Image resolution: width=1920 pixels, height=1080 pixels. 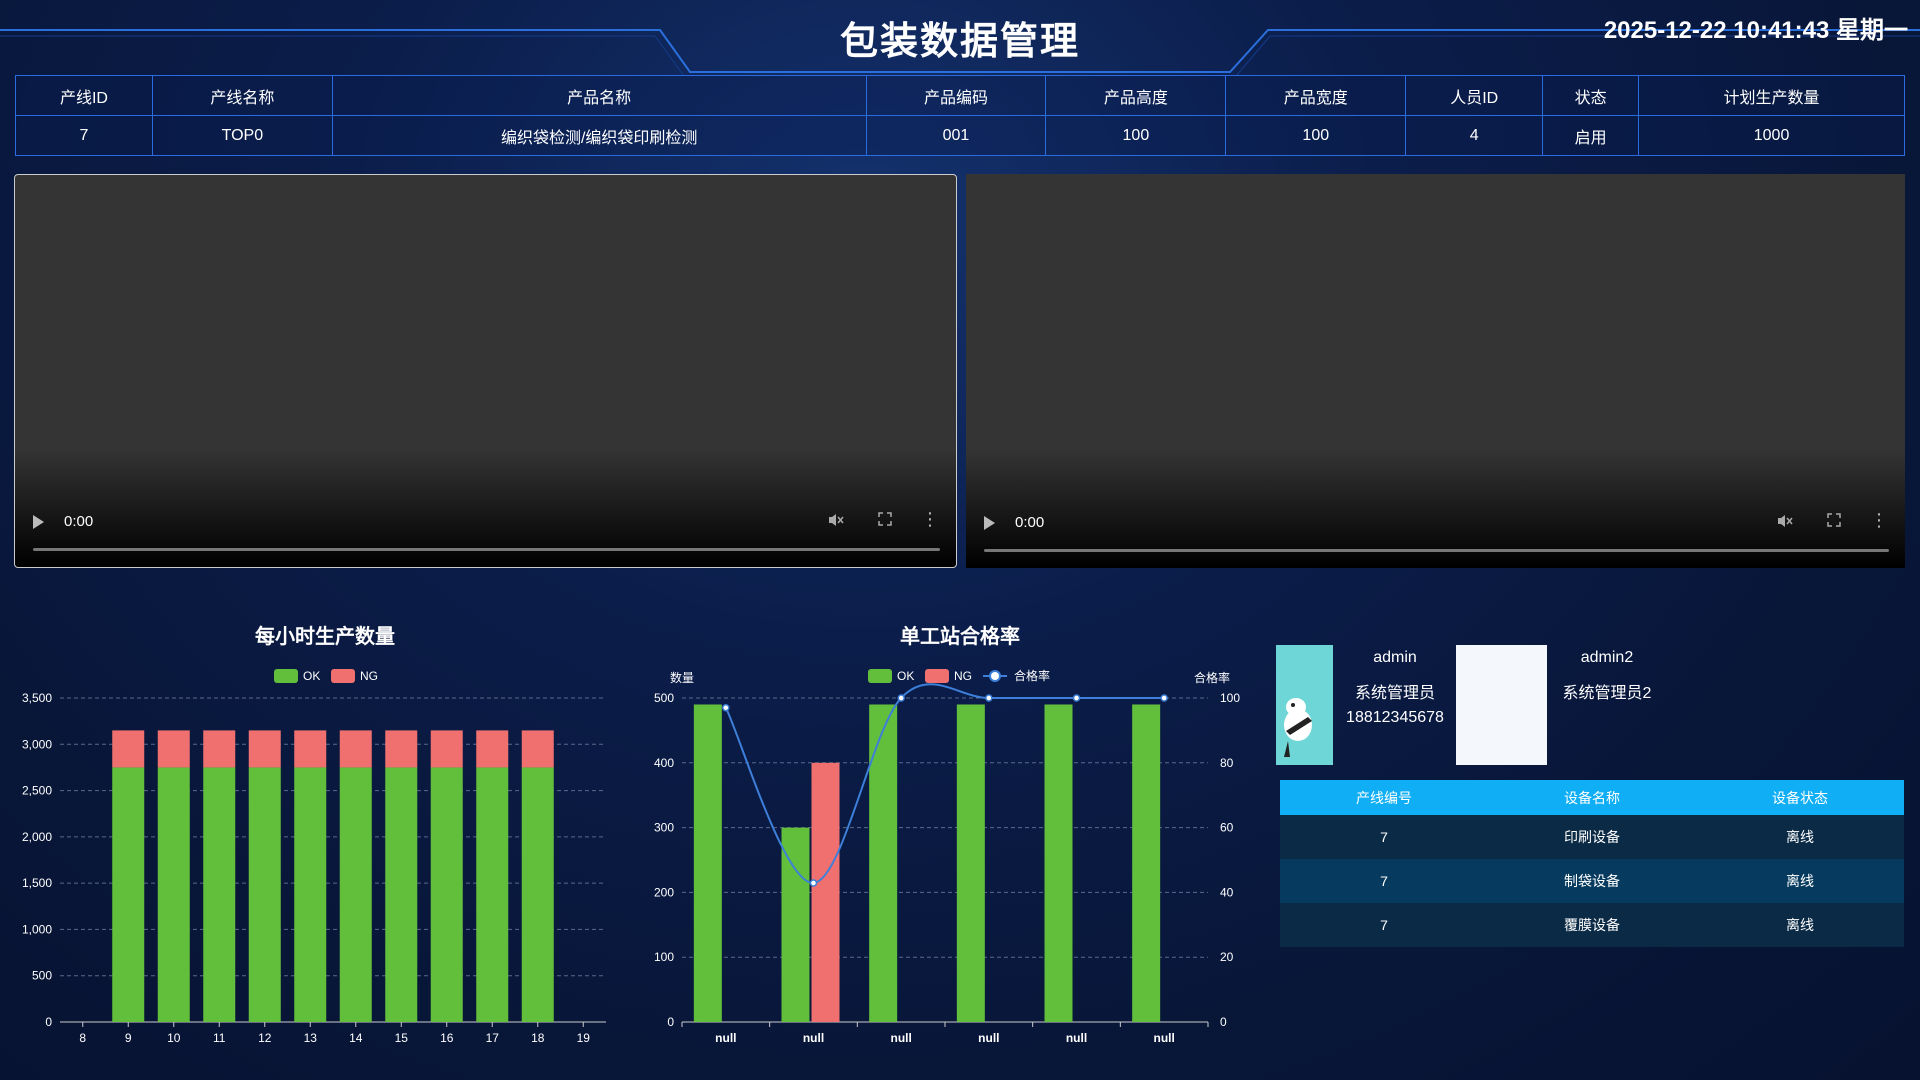 What do you see at coordinates (664, 828) in the screenshot?
I see `y-tick-label: 300` at bounding box center [664, 828].